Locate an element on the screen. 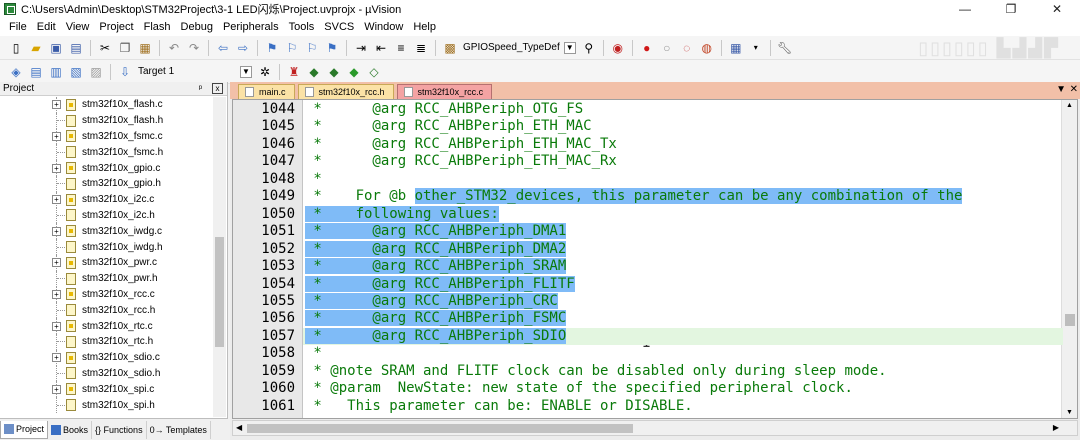 The height and width of the screenshot is (440, 1080). menu-file: File is located at coordinates (18, 27).